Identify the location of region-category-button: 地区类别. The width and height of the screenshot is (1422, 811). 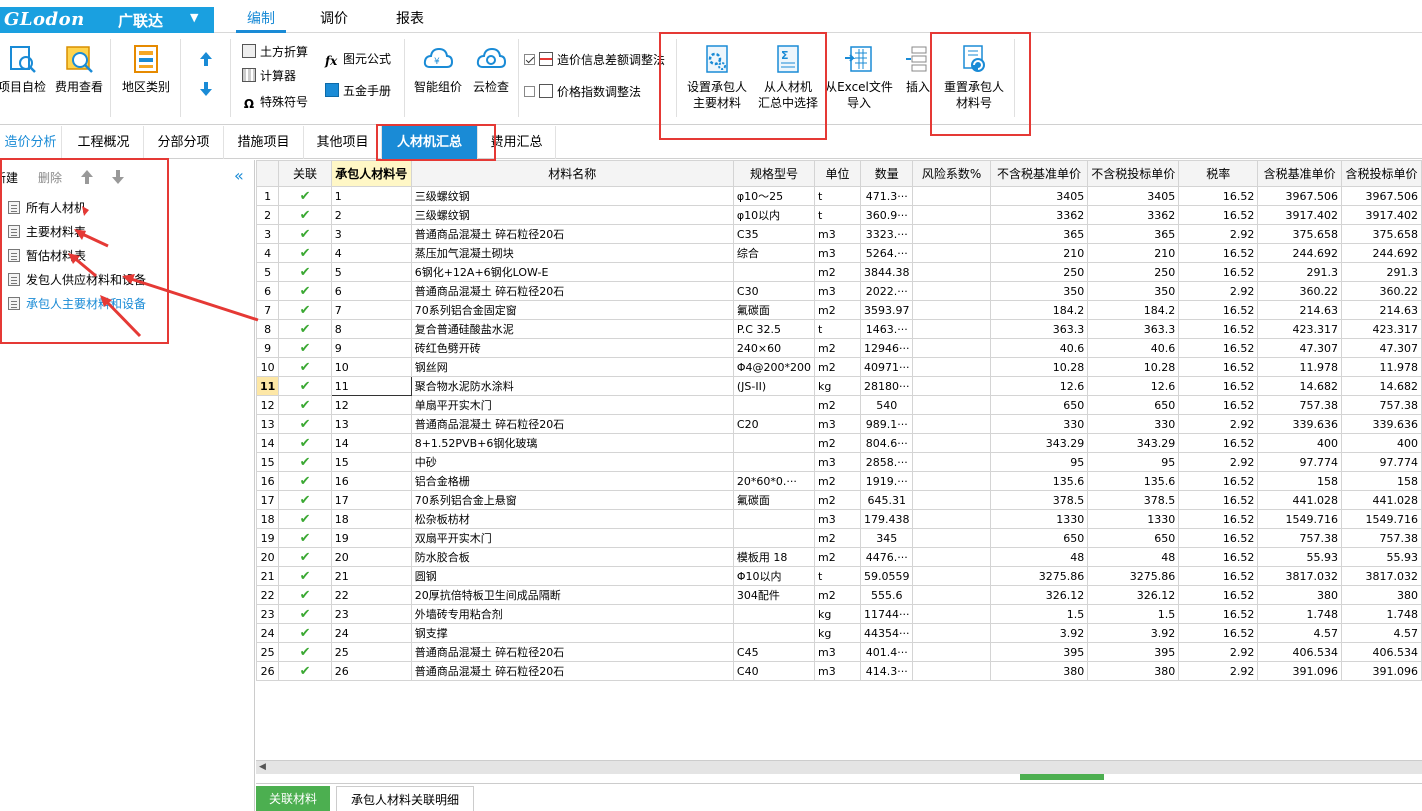
(146, 69).